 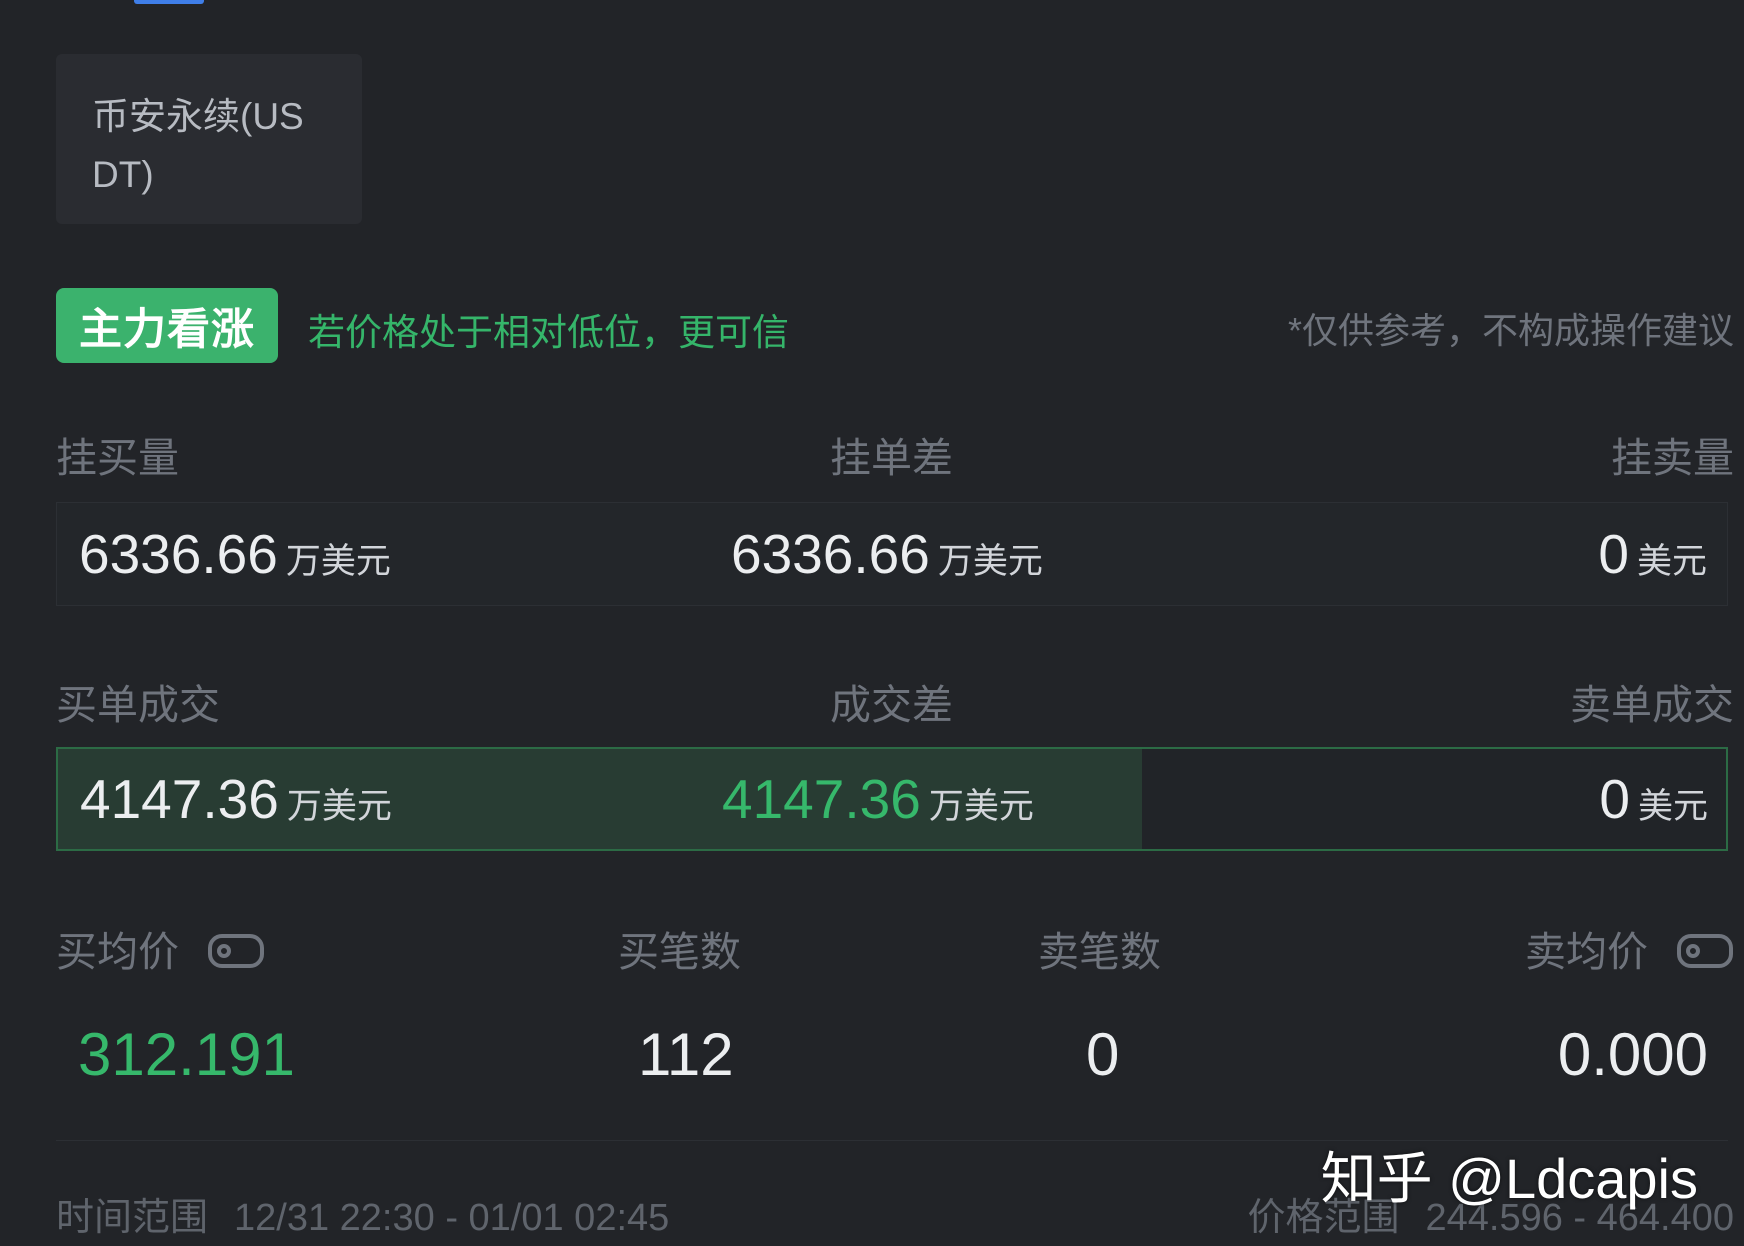 I want to click on trades-panel: 4147.36 万美元 4147.36 万美元 0 美元, so click(x=892, y=799).